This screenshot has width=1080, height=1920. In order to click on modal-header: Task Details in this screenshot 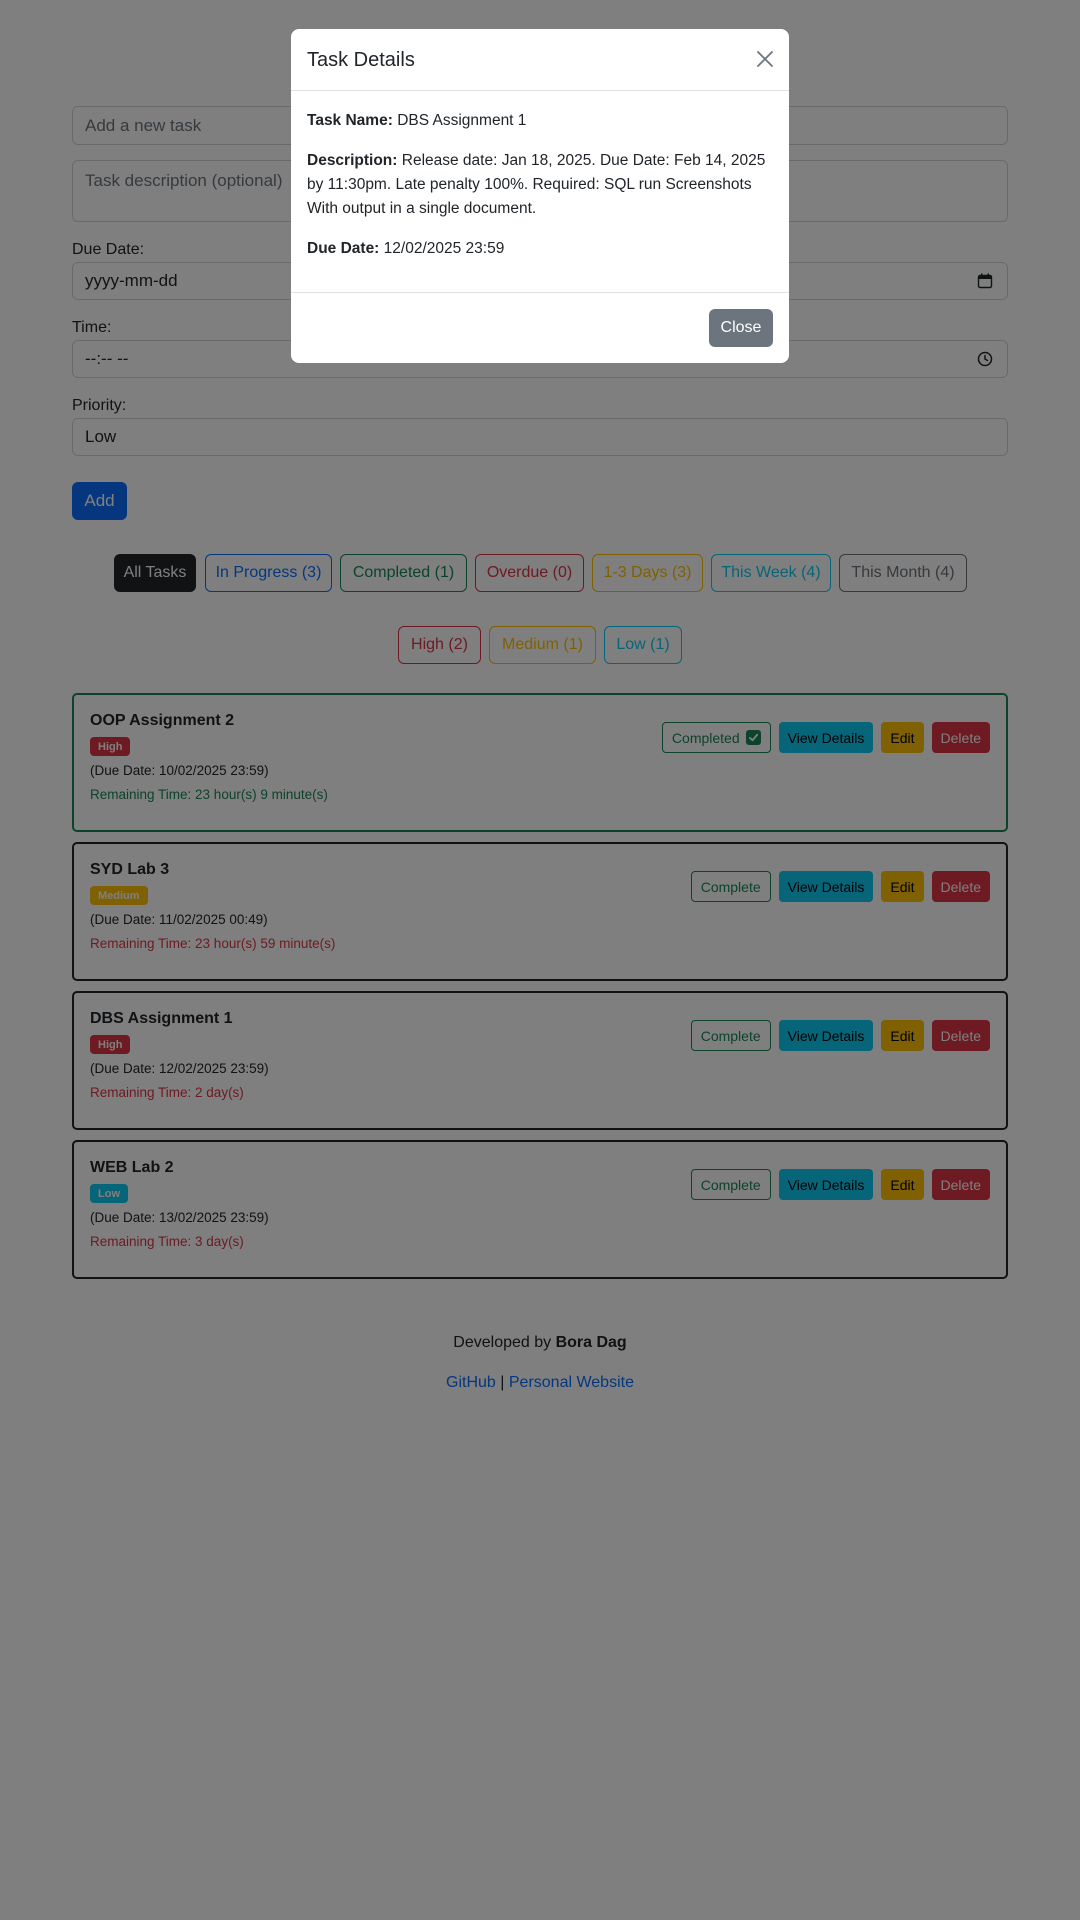, I will do `click(540, 60)`.